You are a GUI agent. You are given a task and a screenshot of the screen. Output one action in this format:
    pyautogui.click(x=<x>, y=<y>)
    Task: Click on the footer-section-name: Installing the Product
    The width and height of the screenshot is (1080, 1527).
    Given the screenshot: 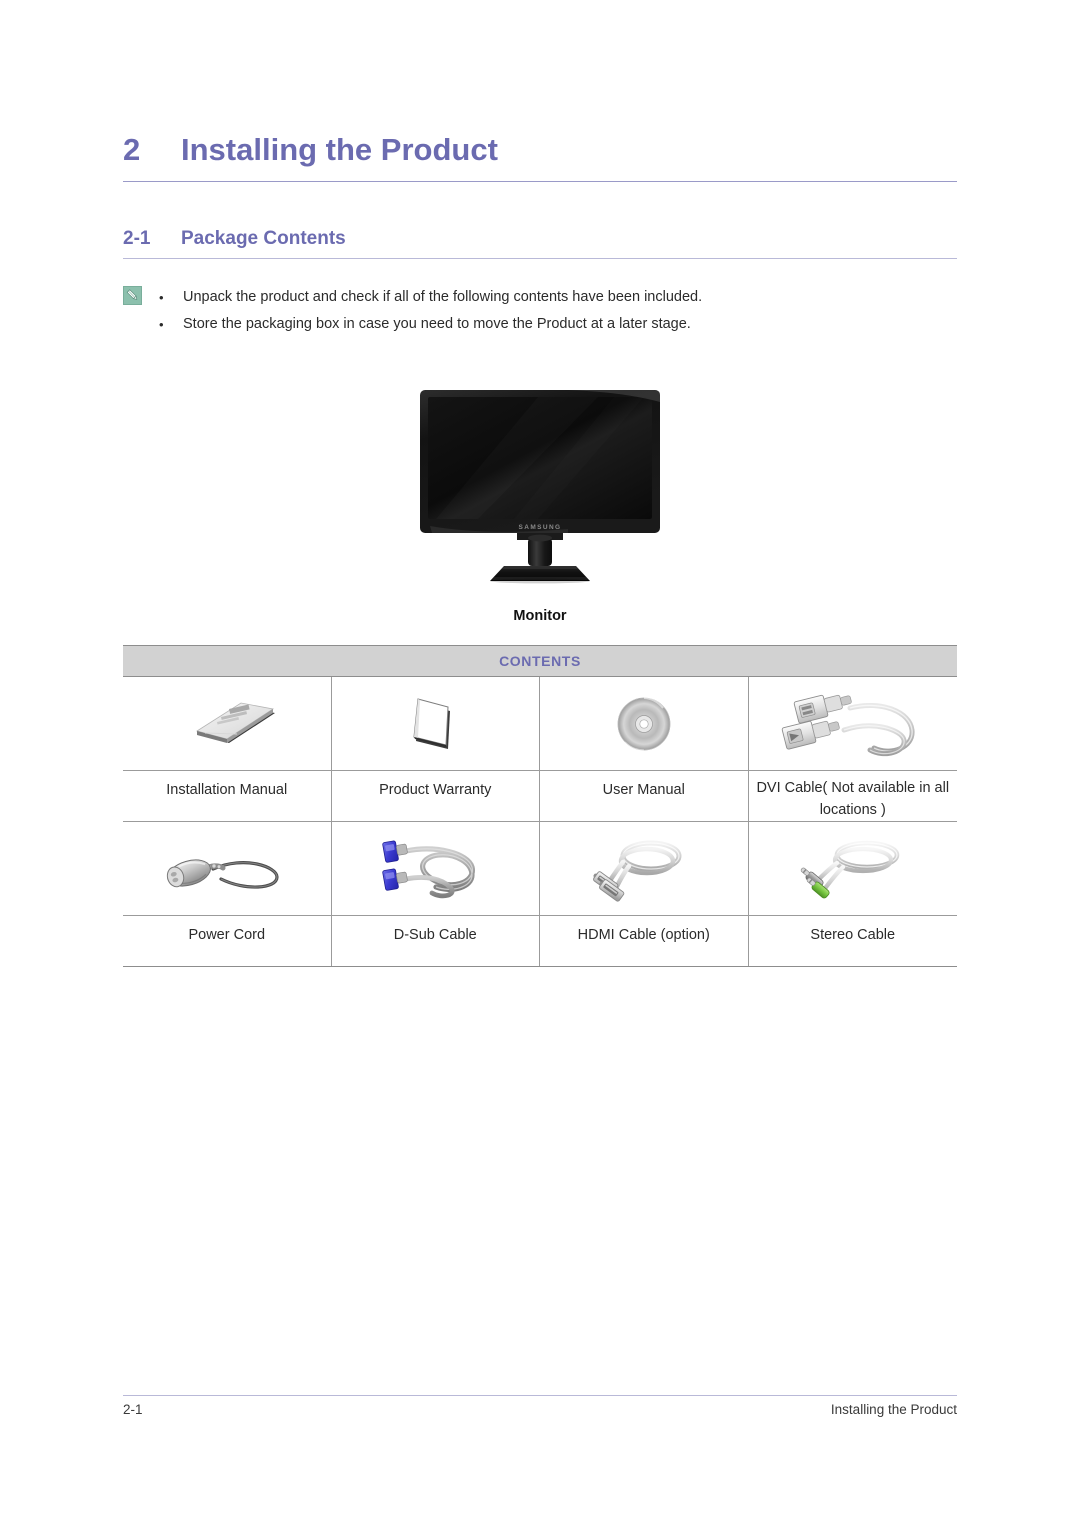 What is the action you would take?
    pyautogui.click(x=893, y=1409)
    